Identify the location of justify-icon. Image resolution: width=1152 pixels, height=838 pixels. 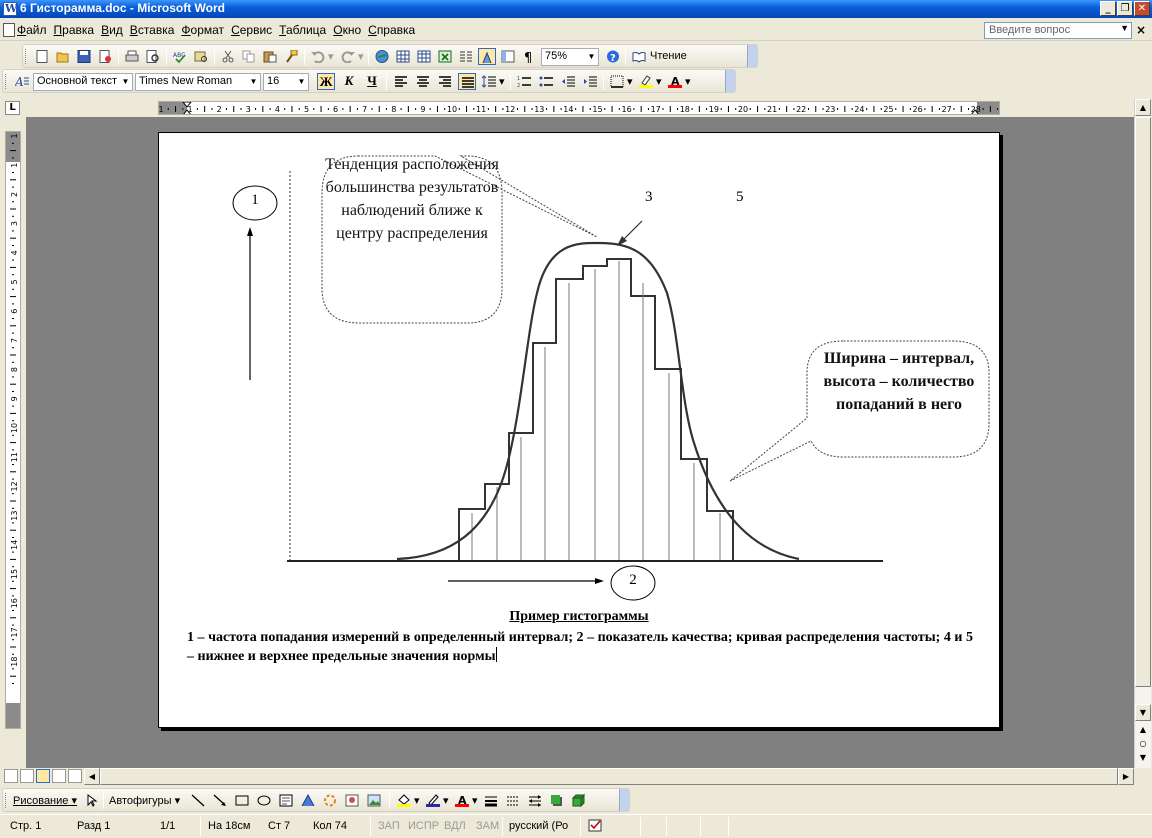
(467, 81).